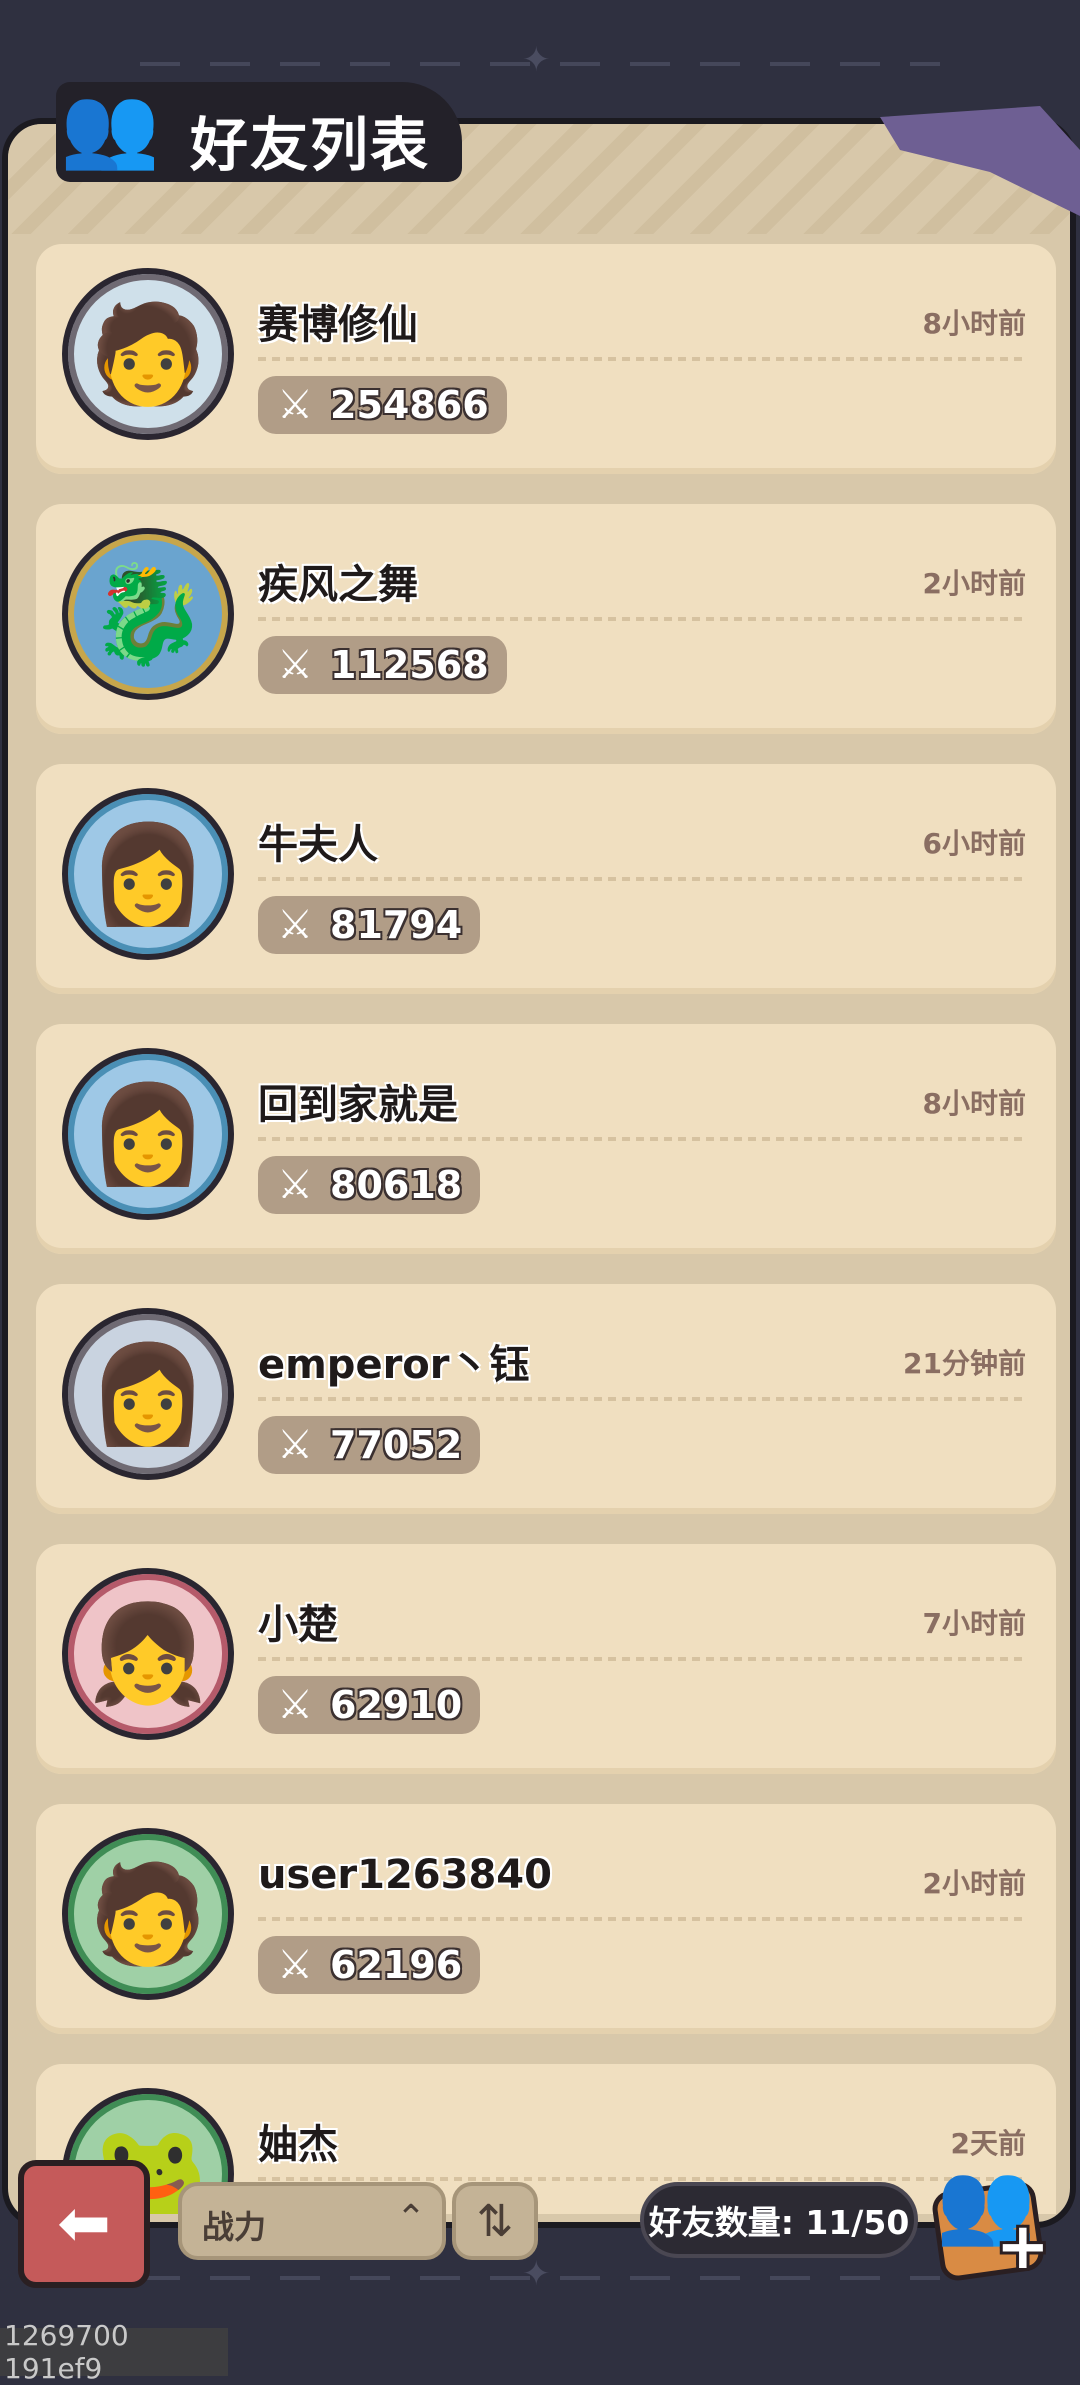 The height and width of the screenshot is (2385, 1080). I want to click on back-button: ⬅, so click(84, 2224).